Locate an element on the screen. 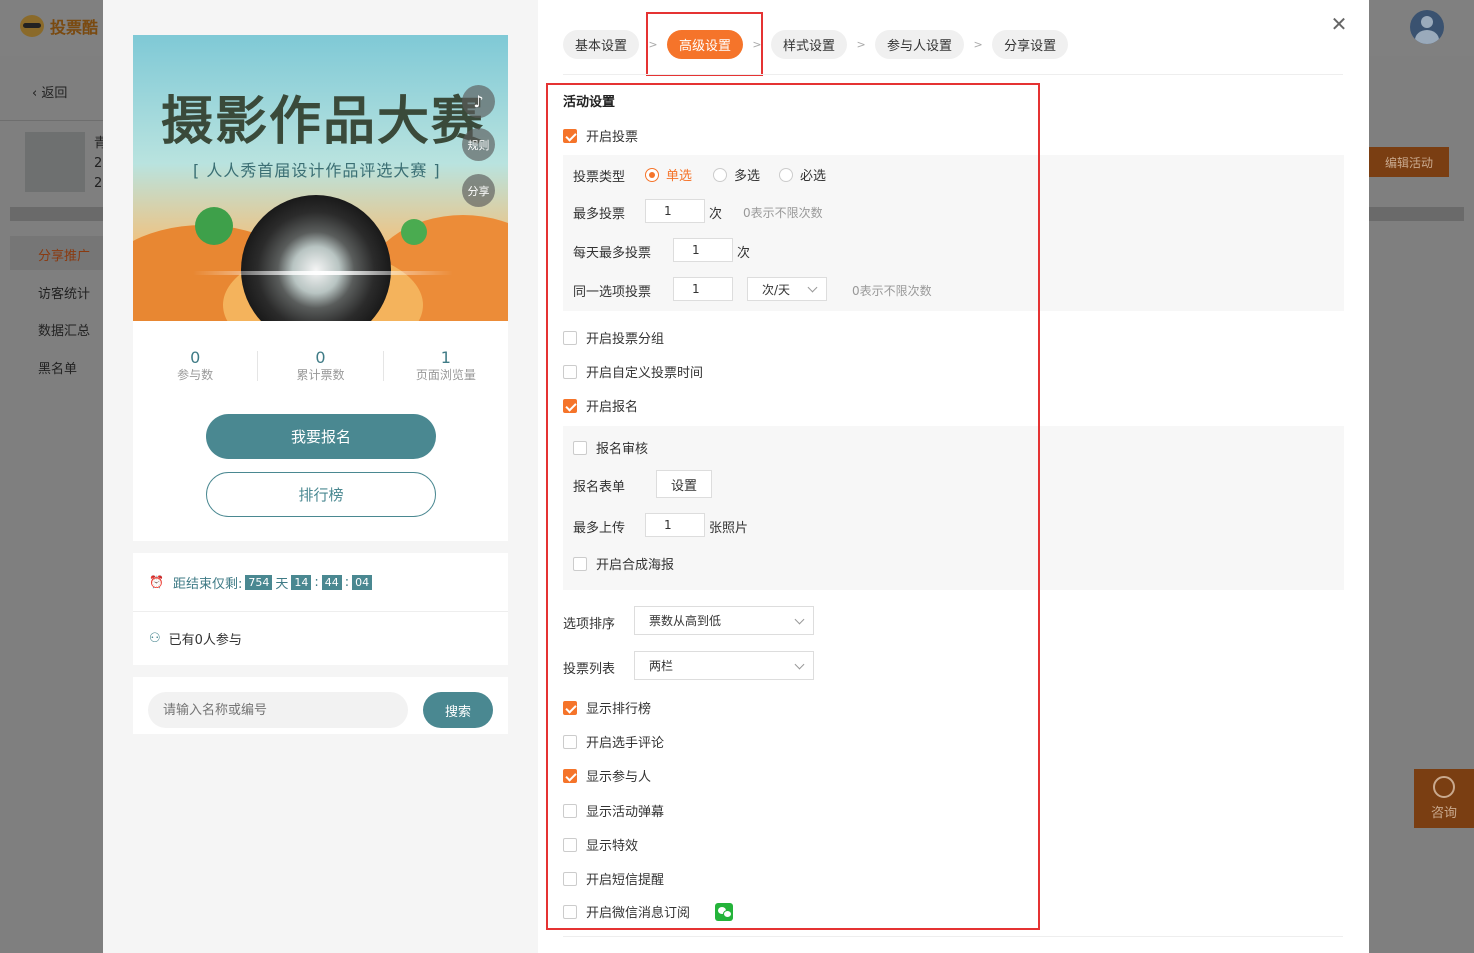 Image resolution: width=1474 pixels, height=953 pixels. consult-label: 咨询 is located at coordinates (1443, 813).